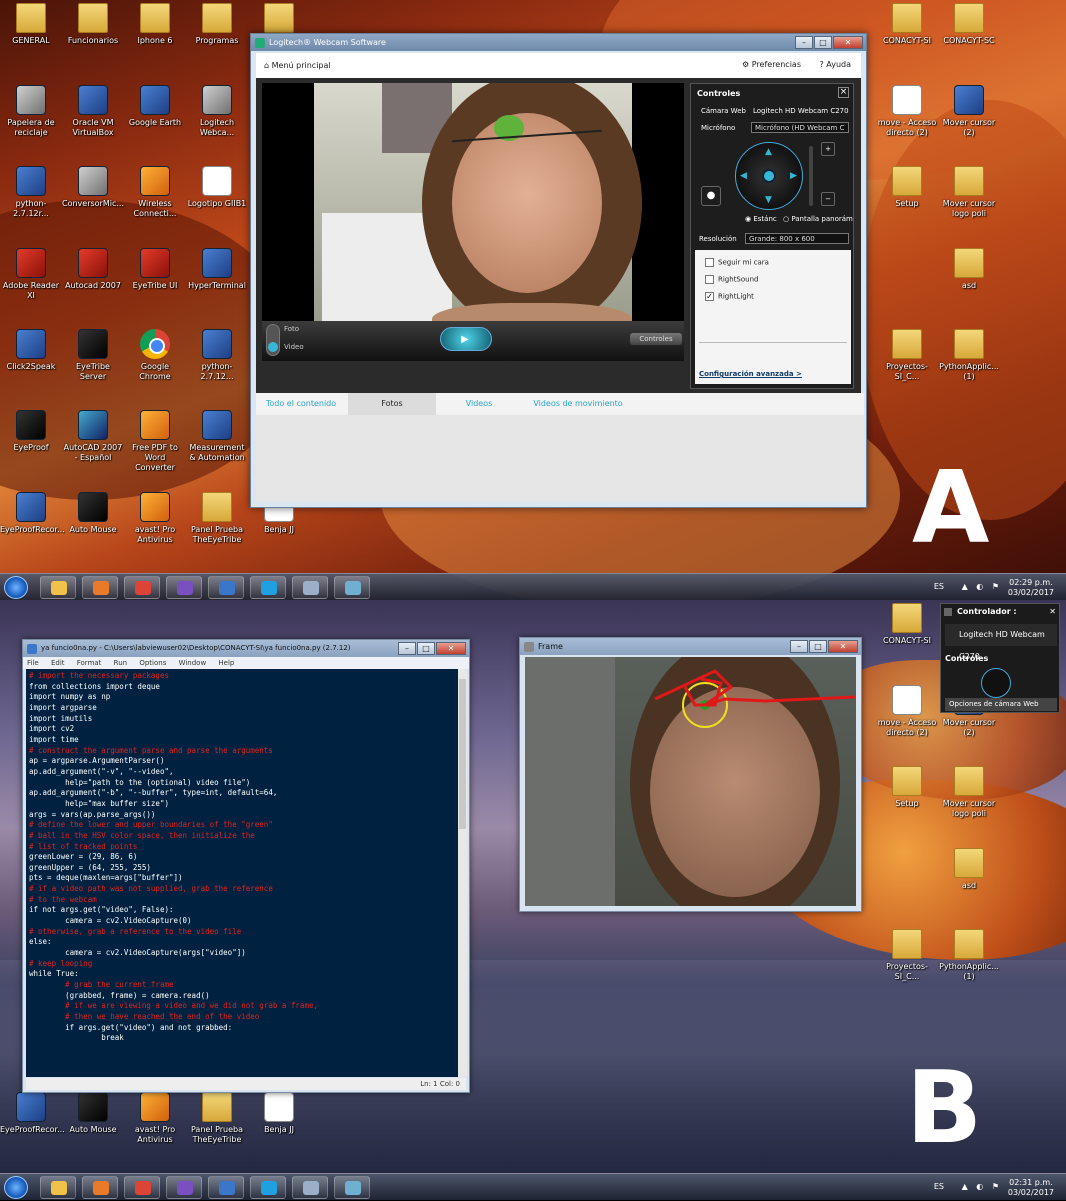 The image size is (1066, 1201). I want to click on tab-motion-videos: Videos de movimiento, so click(578, 404).